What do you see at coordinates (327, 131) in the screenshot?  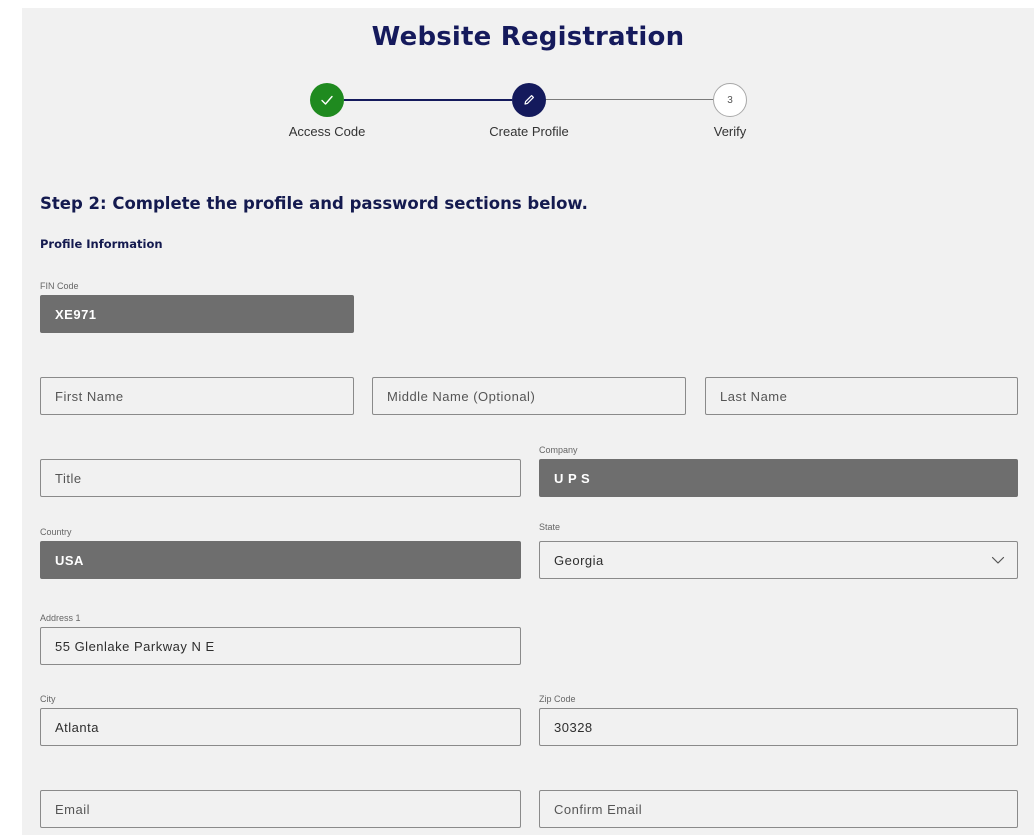 I see `step-label-access-code: Access Code` at bounding box center [327, 131].